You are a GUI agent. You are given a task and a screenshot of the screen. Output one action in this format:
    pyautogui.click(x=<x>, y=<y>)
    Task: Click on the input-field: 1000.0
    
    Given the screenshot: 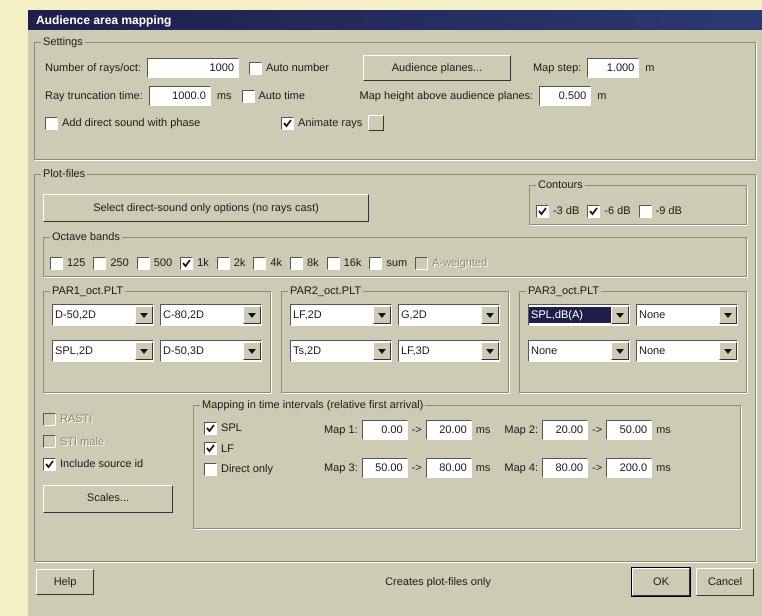 What is the action you would take?
    pyautogui.click(x=179, y=96)
    